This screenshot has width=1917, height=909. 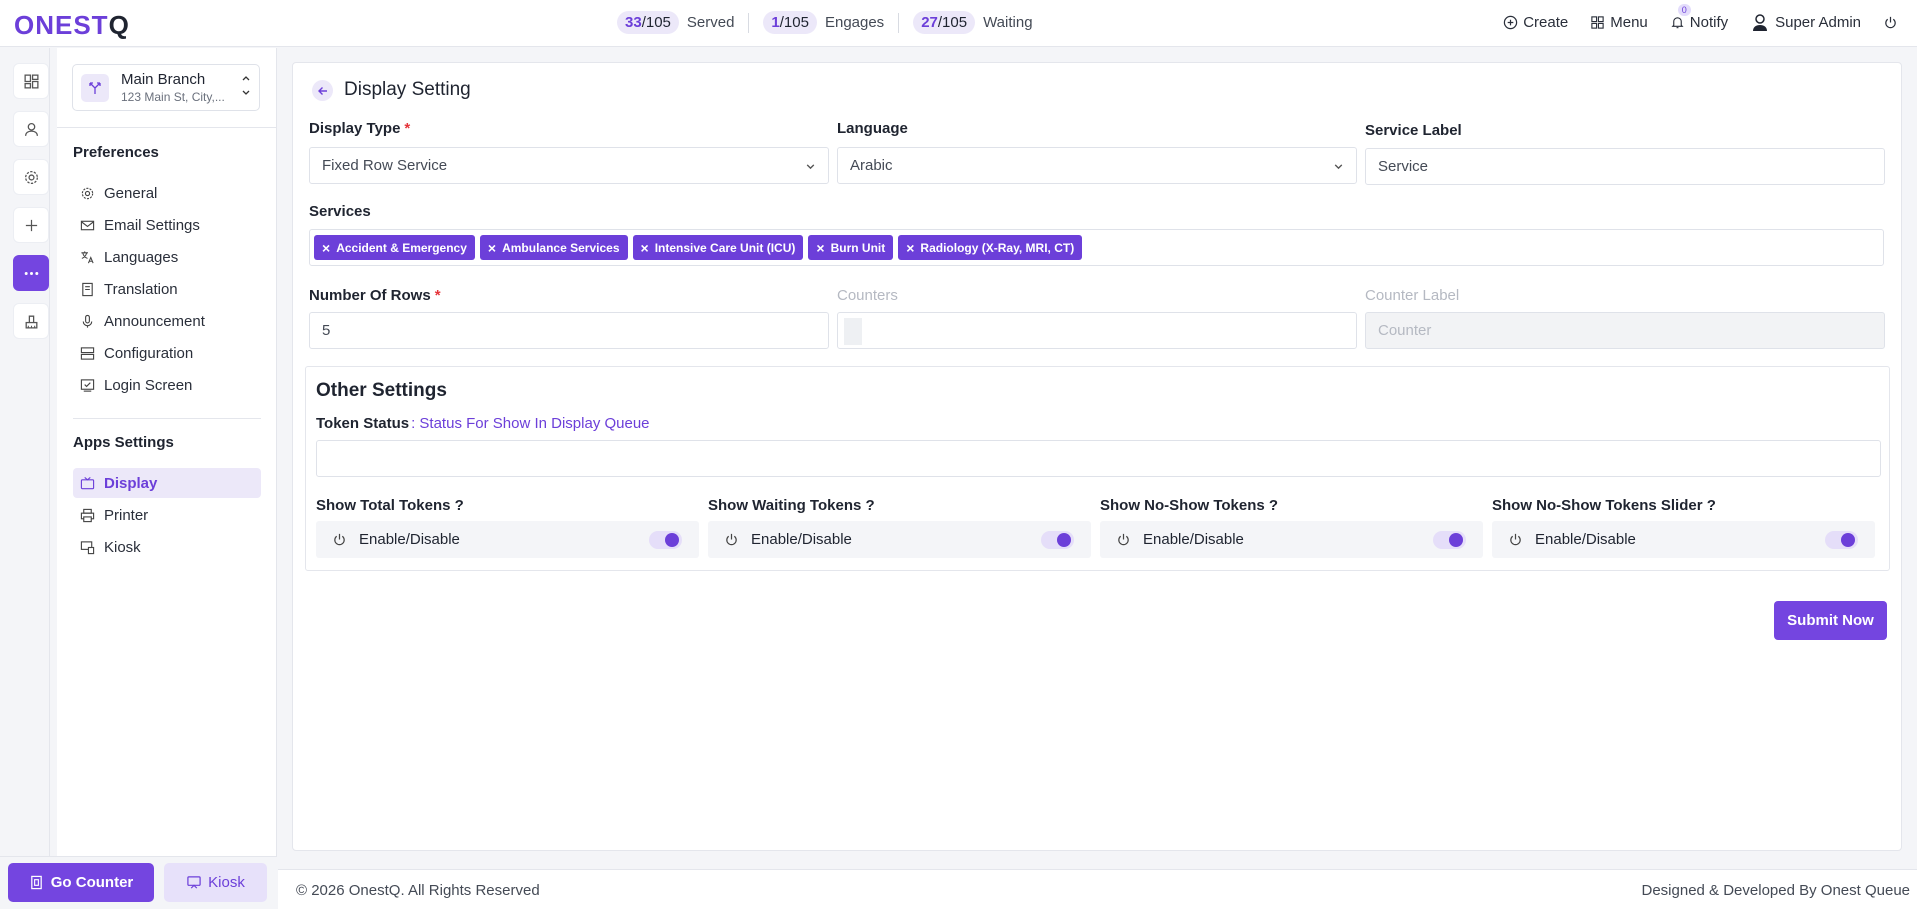 I want to click on branch-name: Main Branch, so click(x=163, y=79).